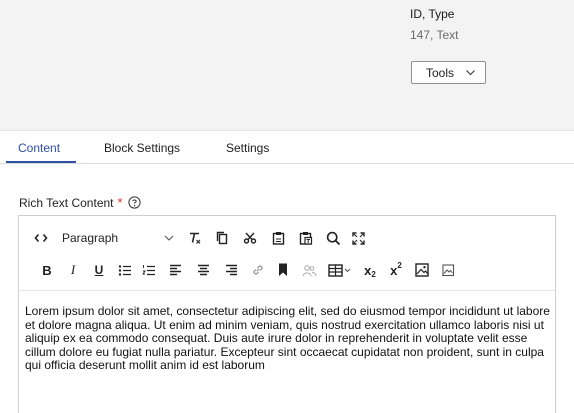 This screenshot has width=574, height=413. What do you see at coordinates (39, 148) in the screenshot?
I see `tab-content: Content` at bounding box center [39, 148].